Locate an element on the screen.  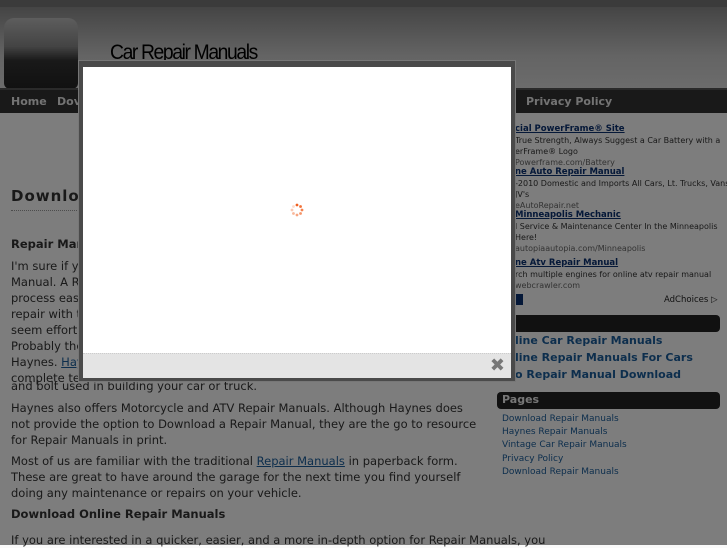
loading-spinner-icon is located at coordinates (297, 210).